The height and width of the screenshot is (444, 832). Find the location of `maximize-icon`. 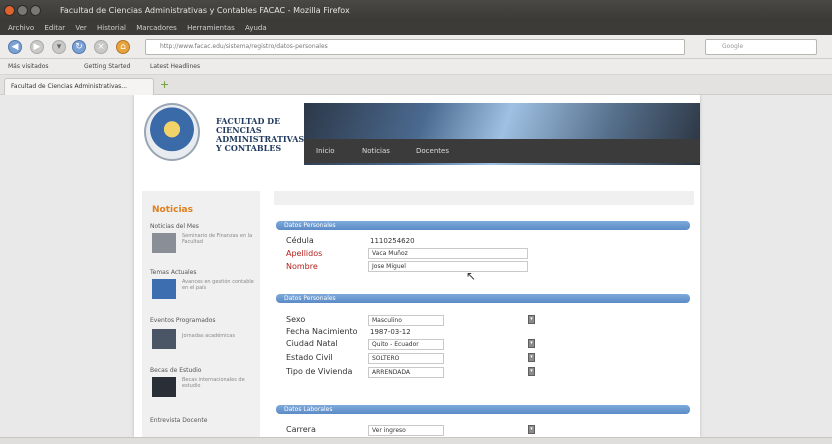

maximize-icon is located at coordinates (35, 10).